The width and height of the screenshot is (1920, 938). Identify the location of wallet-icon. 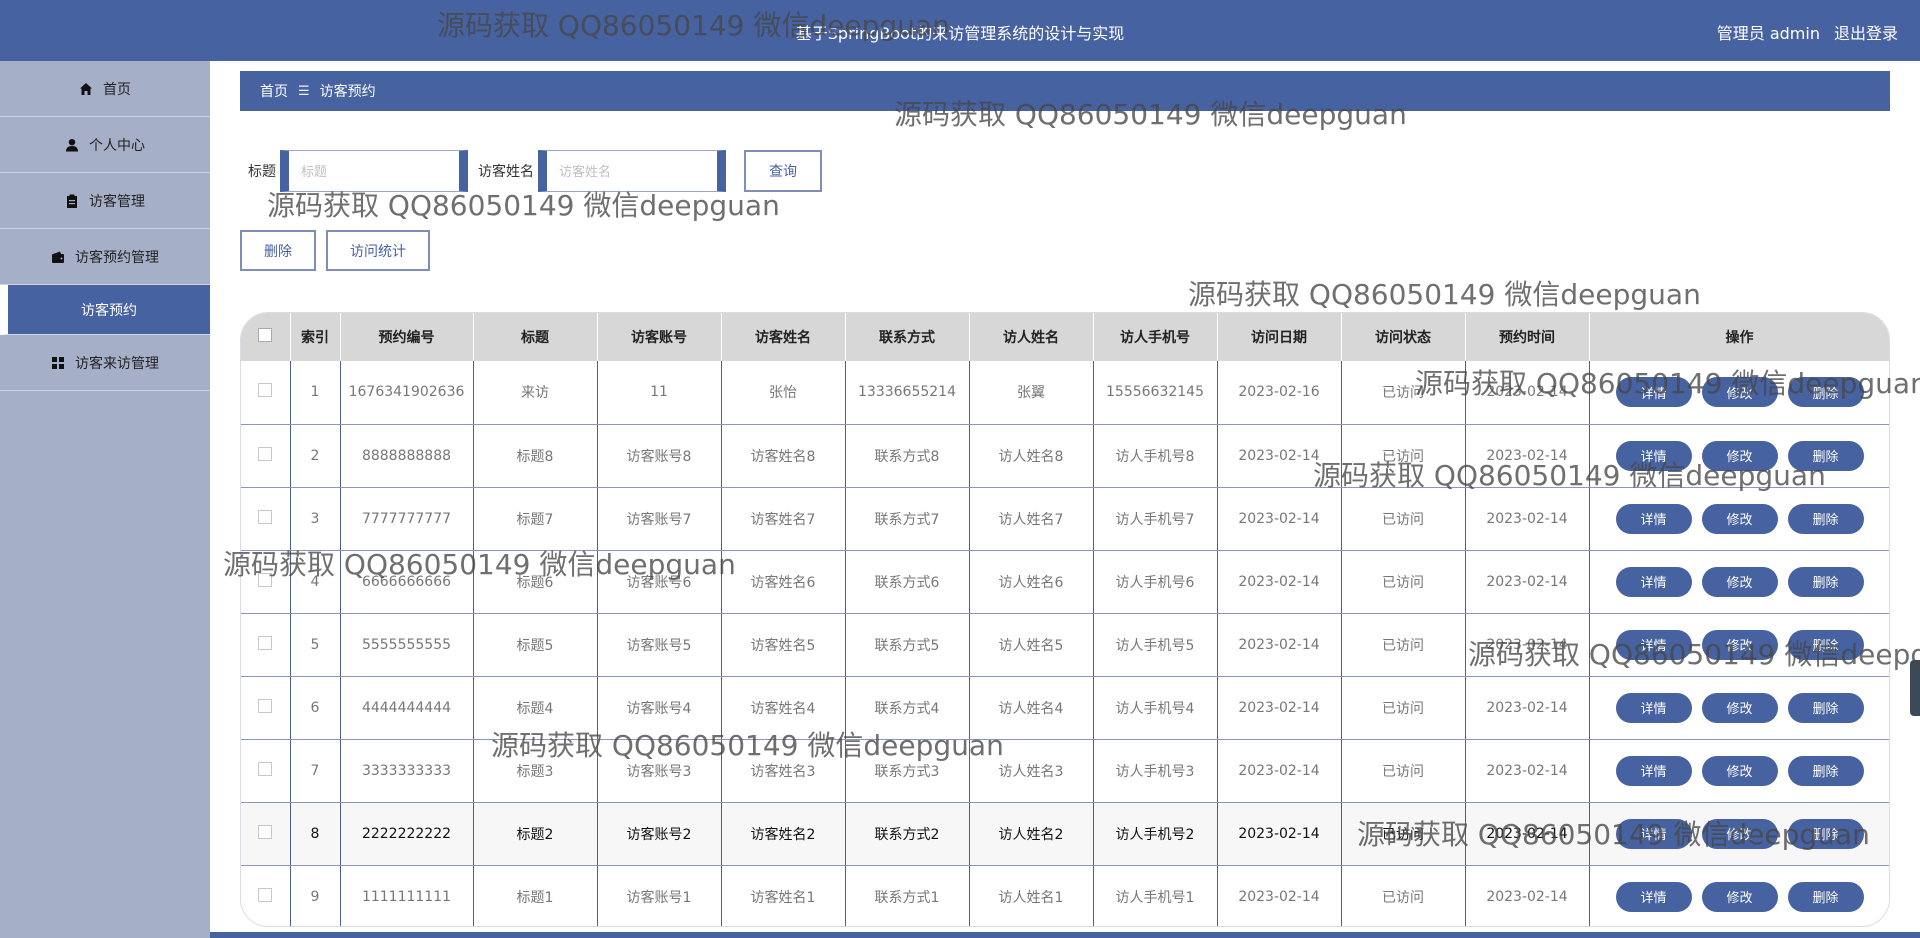
(58, 257).